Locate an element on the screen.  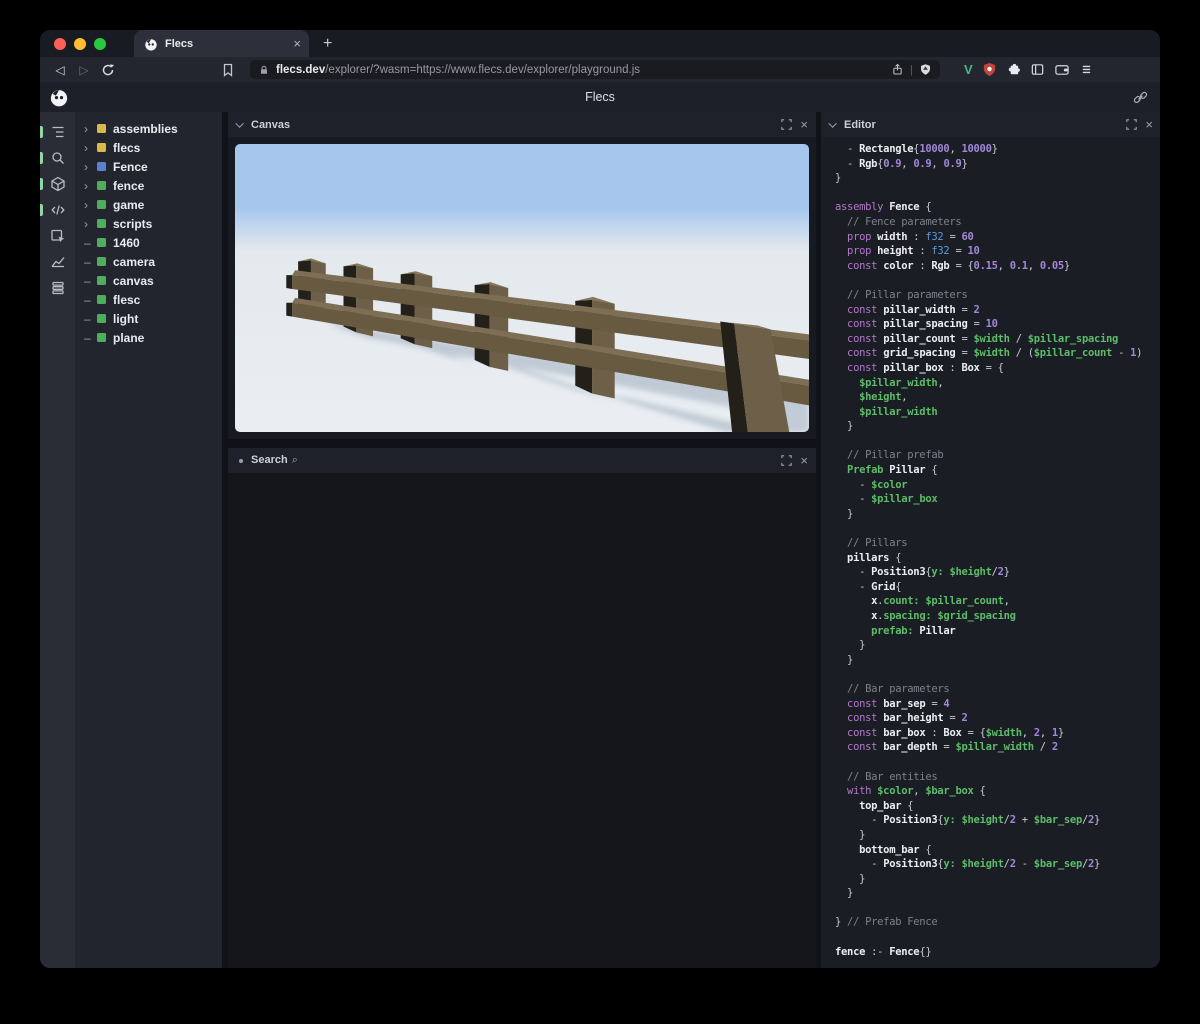
code-line: // Pillars is located at coordinates (997, 544).